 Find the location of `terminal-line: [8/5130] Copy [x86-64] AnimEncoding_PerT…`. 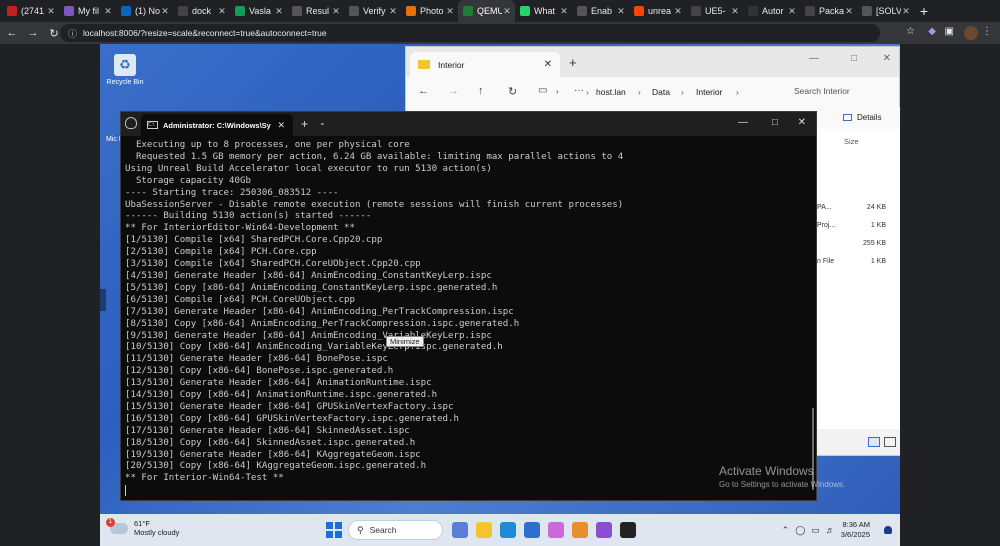

terminal-line: [8/5130] Copy [x86-64] AnimEncoding_PerT… is located at coordinates (322, 323).